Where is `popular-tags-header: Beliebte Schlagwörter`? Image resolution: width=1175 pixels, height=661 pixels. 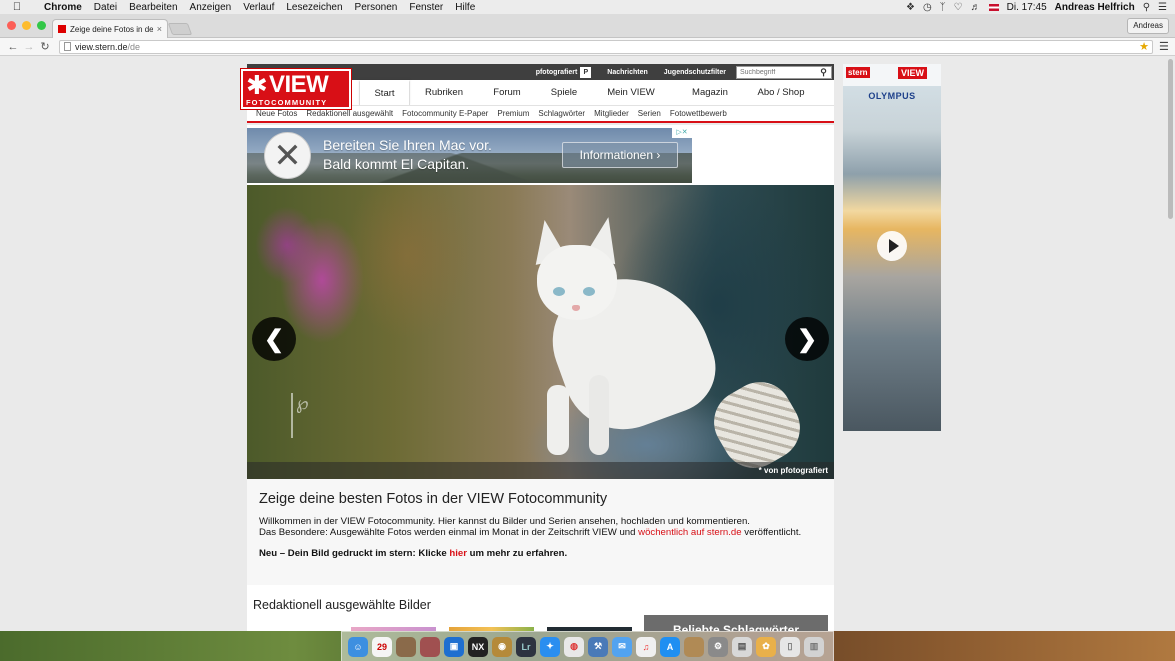
popular-tags-header: Beliebte Schlagwörter is located at coordinates (736, 623).